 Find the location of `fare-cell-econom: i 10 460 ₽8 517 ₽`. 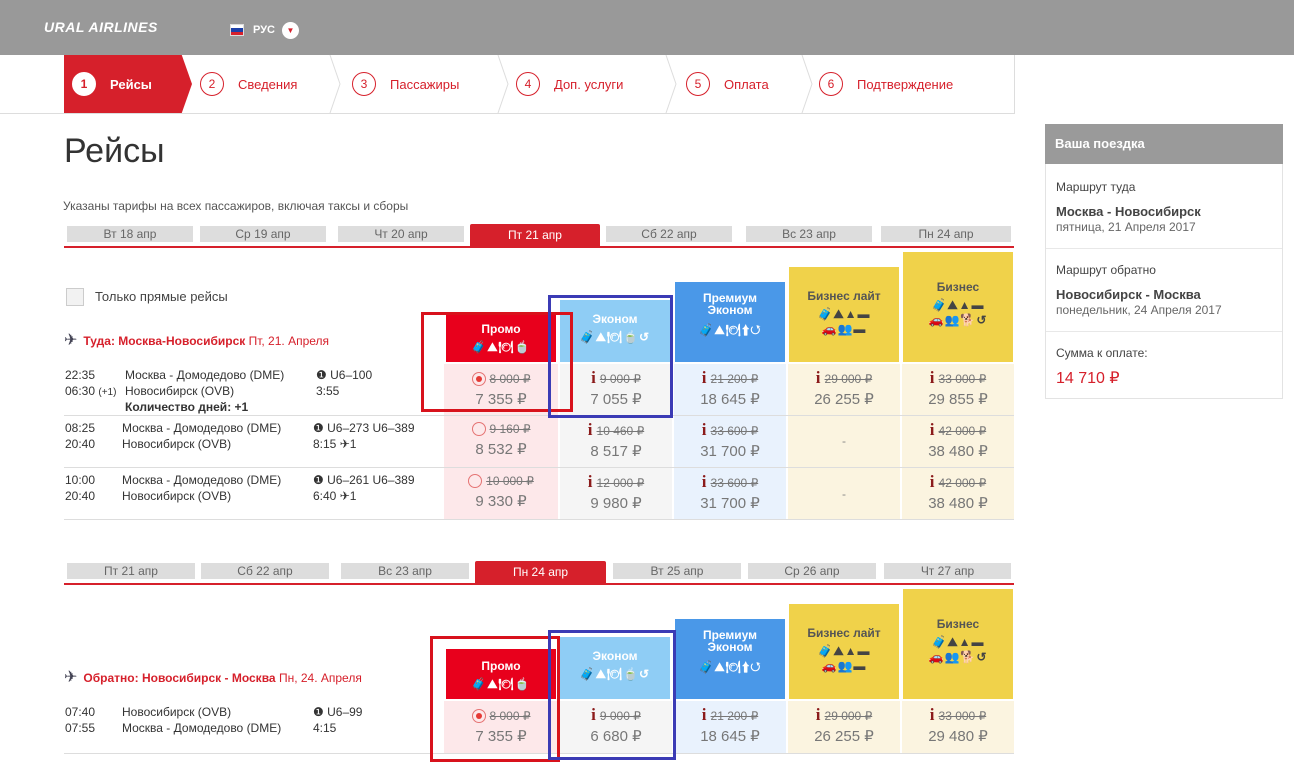

fare-cell-econom: i 10 460 ₽8 517 ₽ is located at coordinates (616, 440).